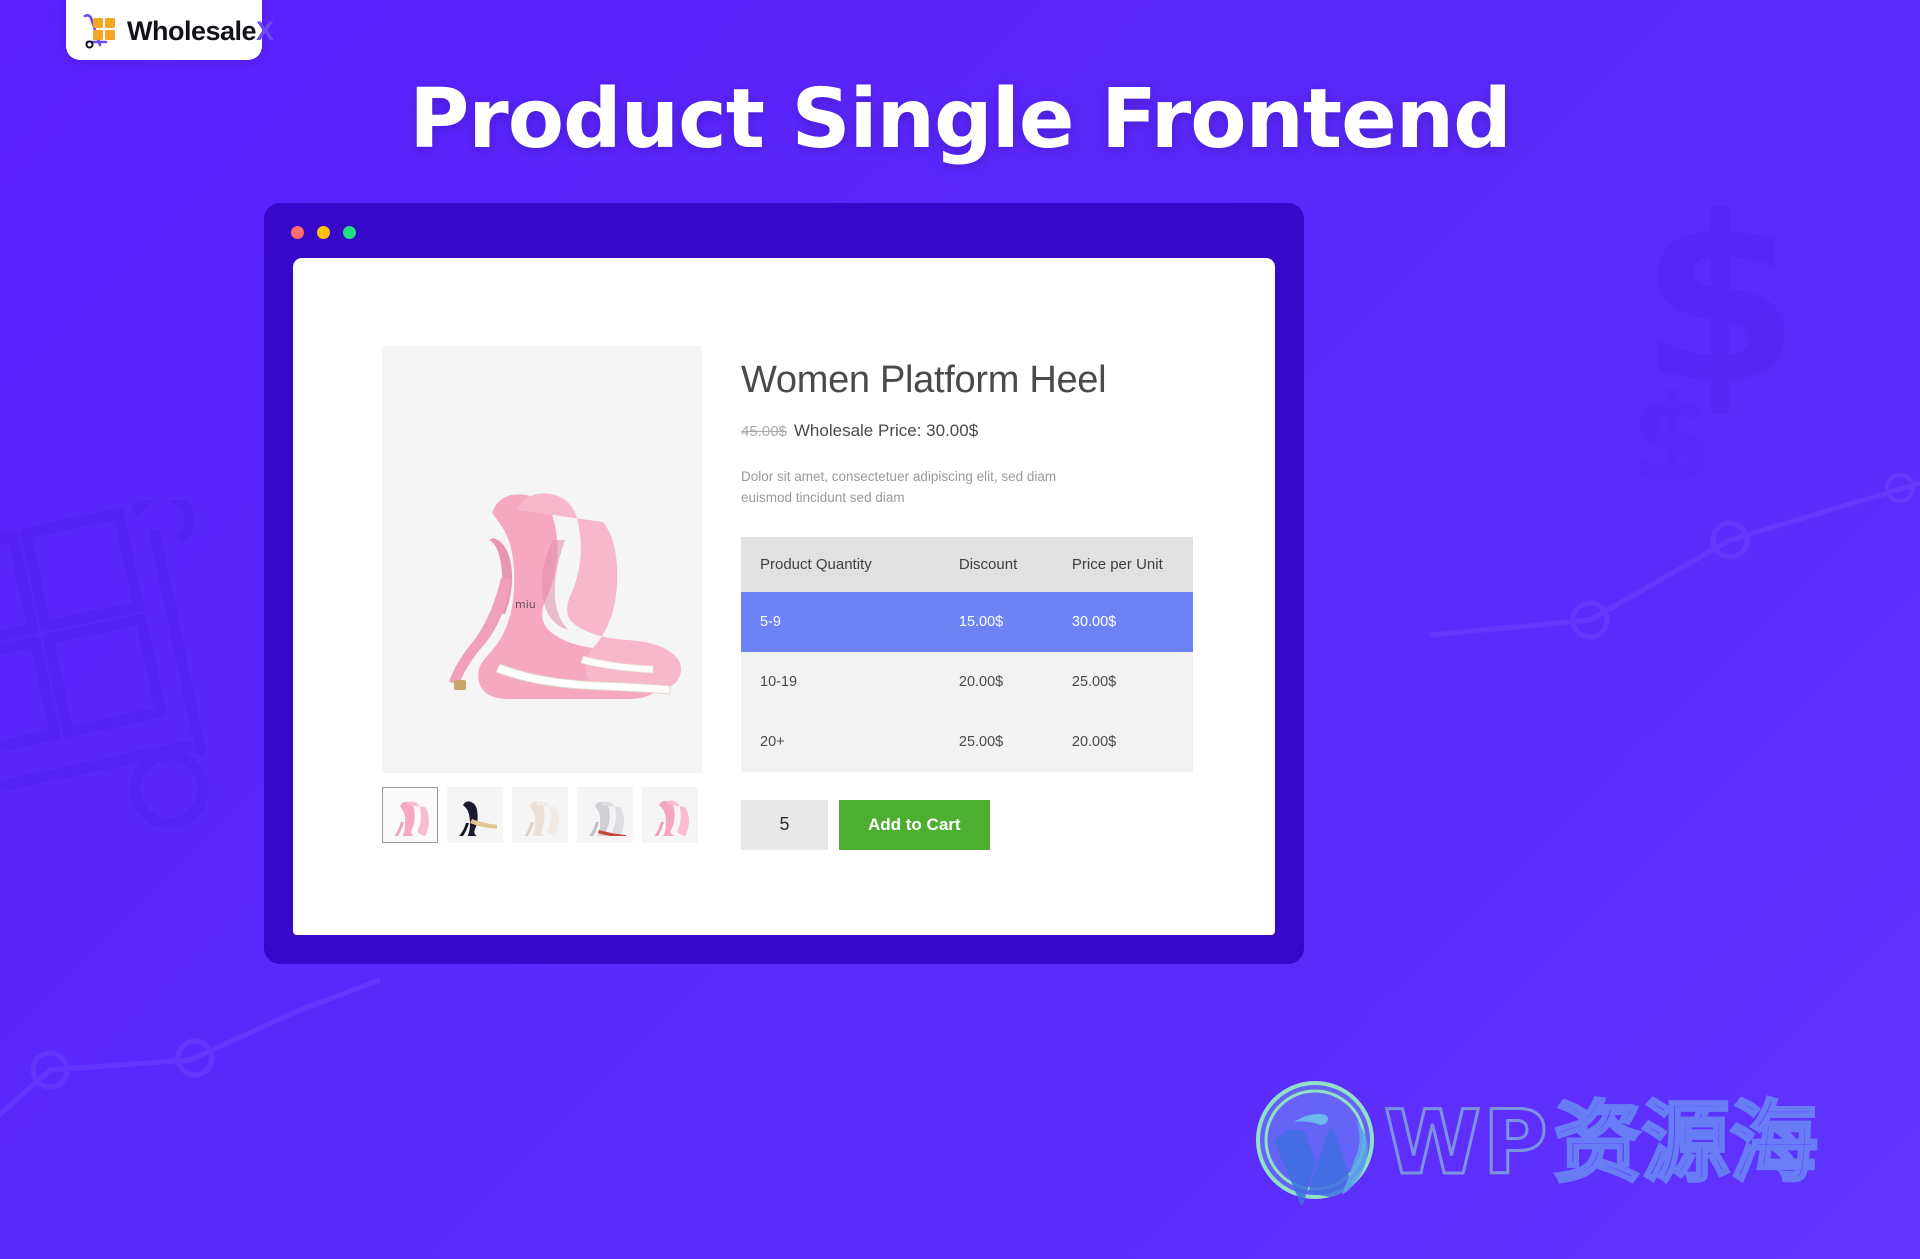 This screenshot has height=1259, width=1920. What do you see at coordinates (525, 604) in the screenshot?
I see `svg-text: miu` at bounding box center [525, 604].